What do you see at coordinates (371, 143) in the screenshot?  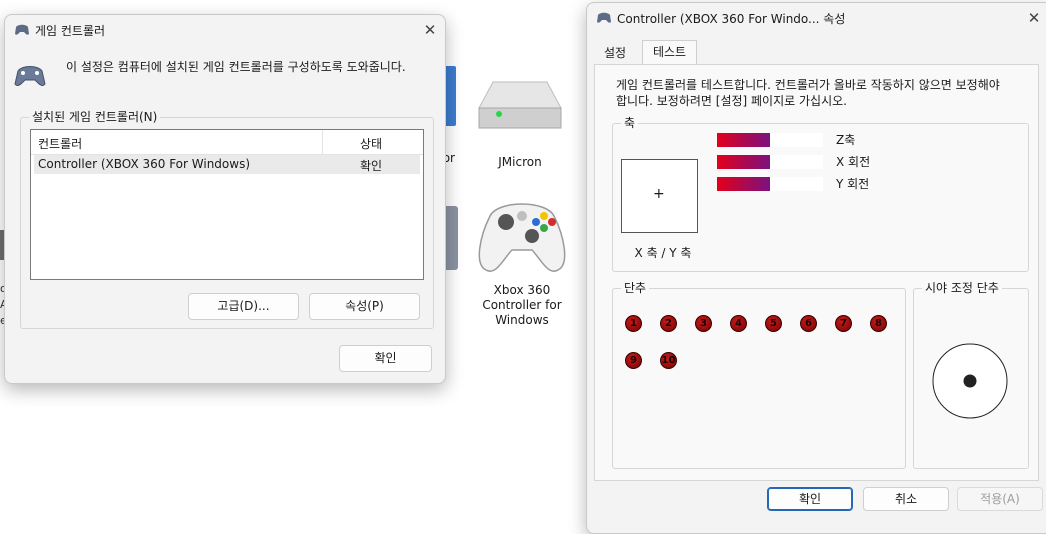 I see `column-status: 상태` at bounding box center [371, 143].